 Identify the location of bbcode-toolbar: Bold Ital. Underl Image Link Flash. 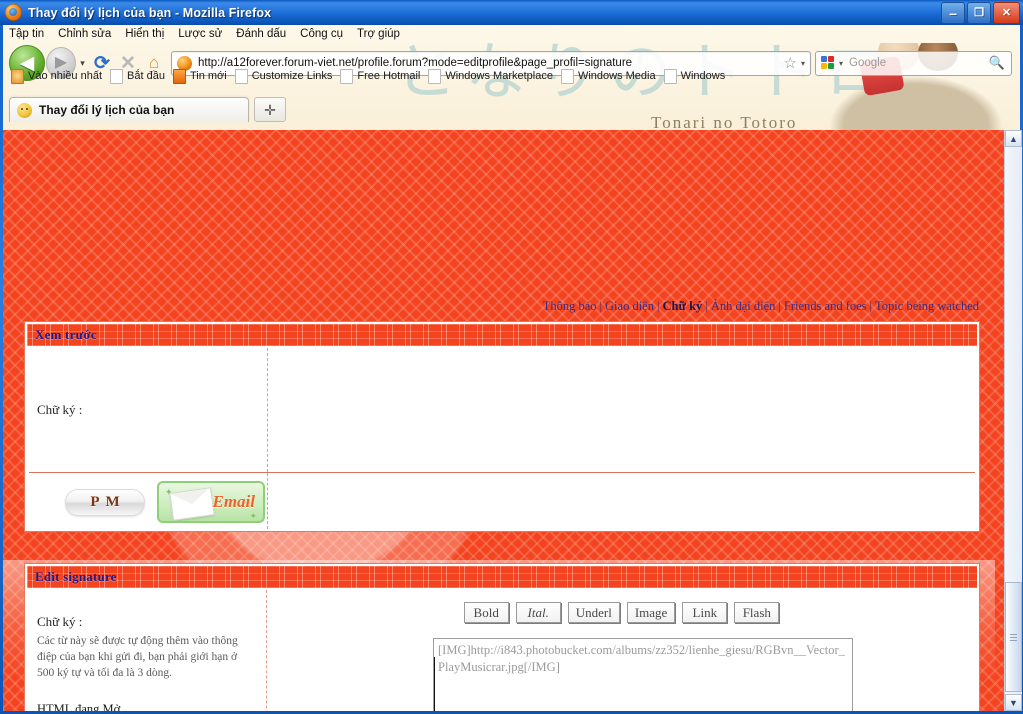
(621, 606).